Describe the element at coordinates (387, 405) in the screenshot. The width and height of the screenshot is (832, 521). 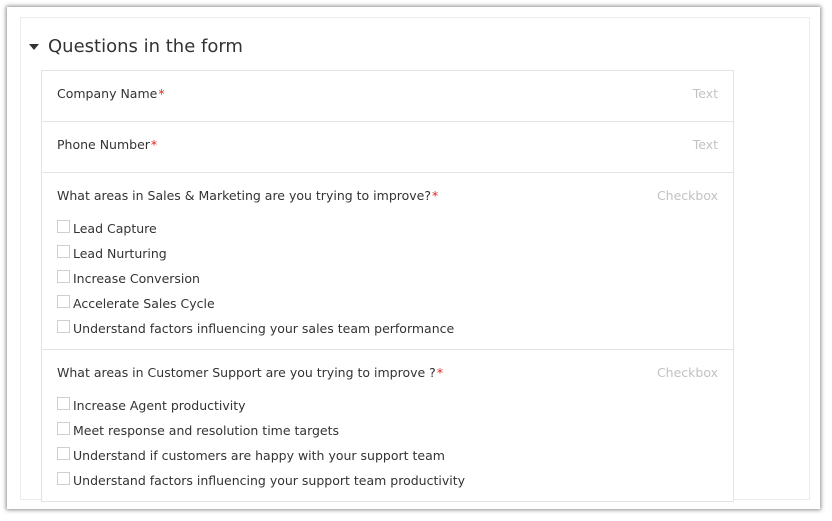
I see `option-agent-productivity: Increase Agent productivity` at that location.